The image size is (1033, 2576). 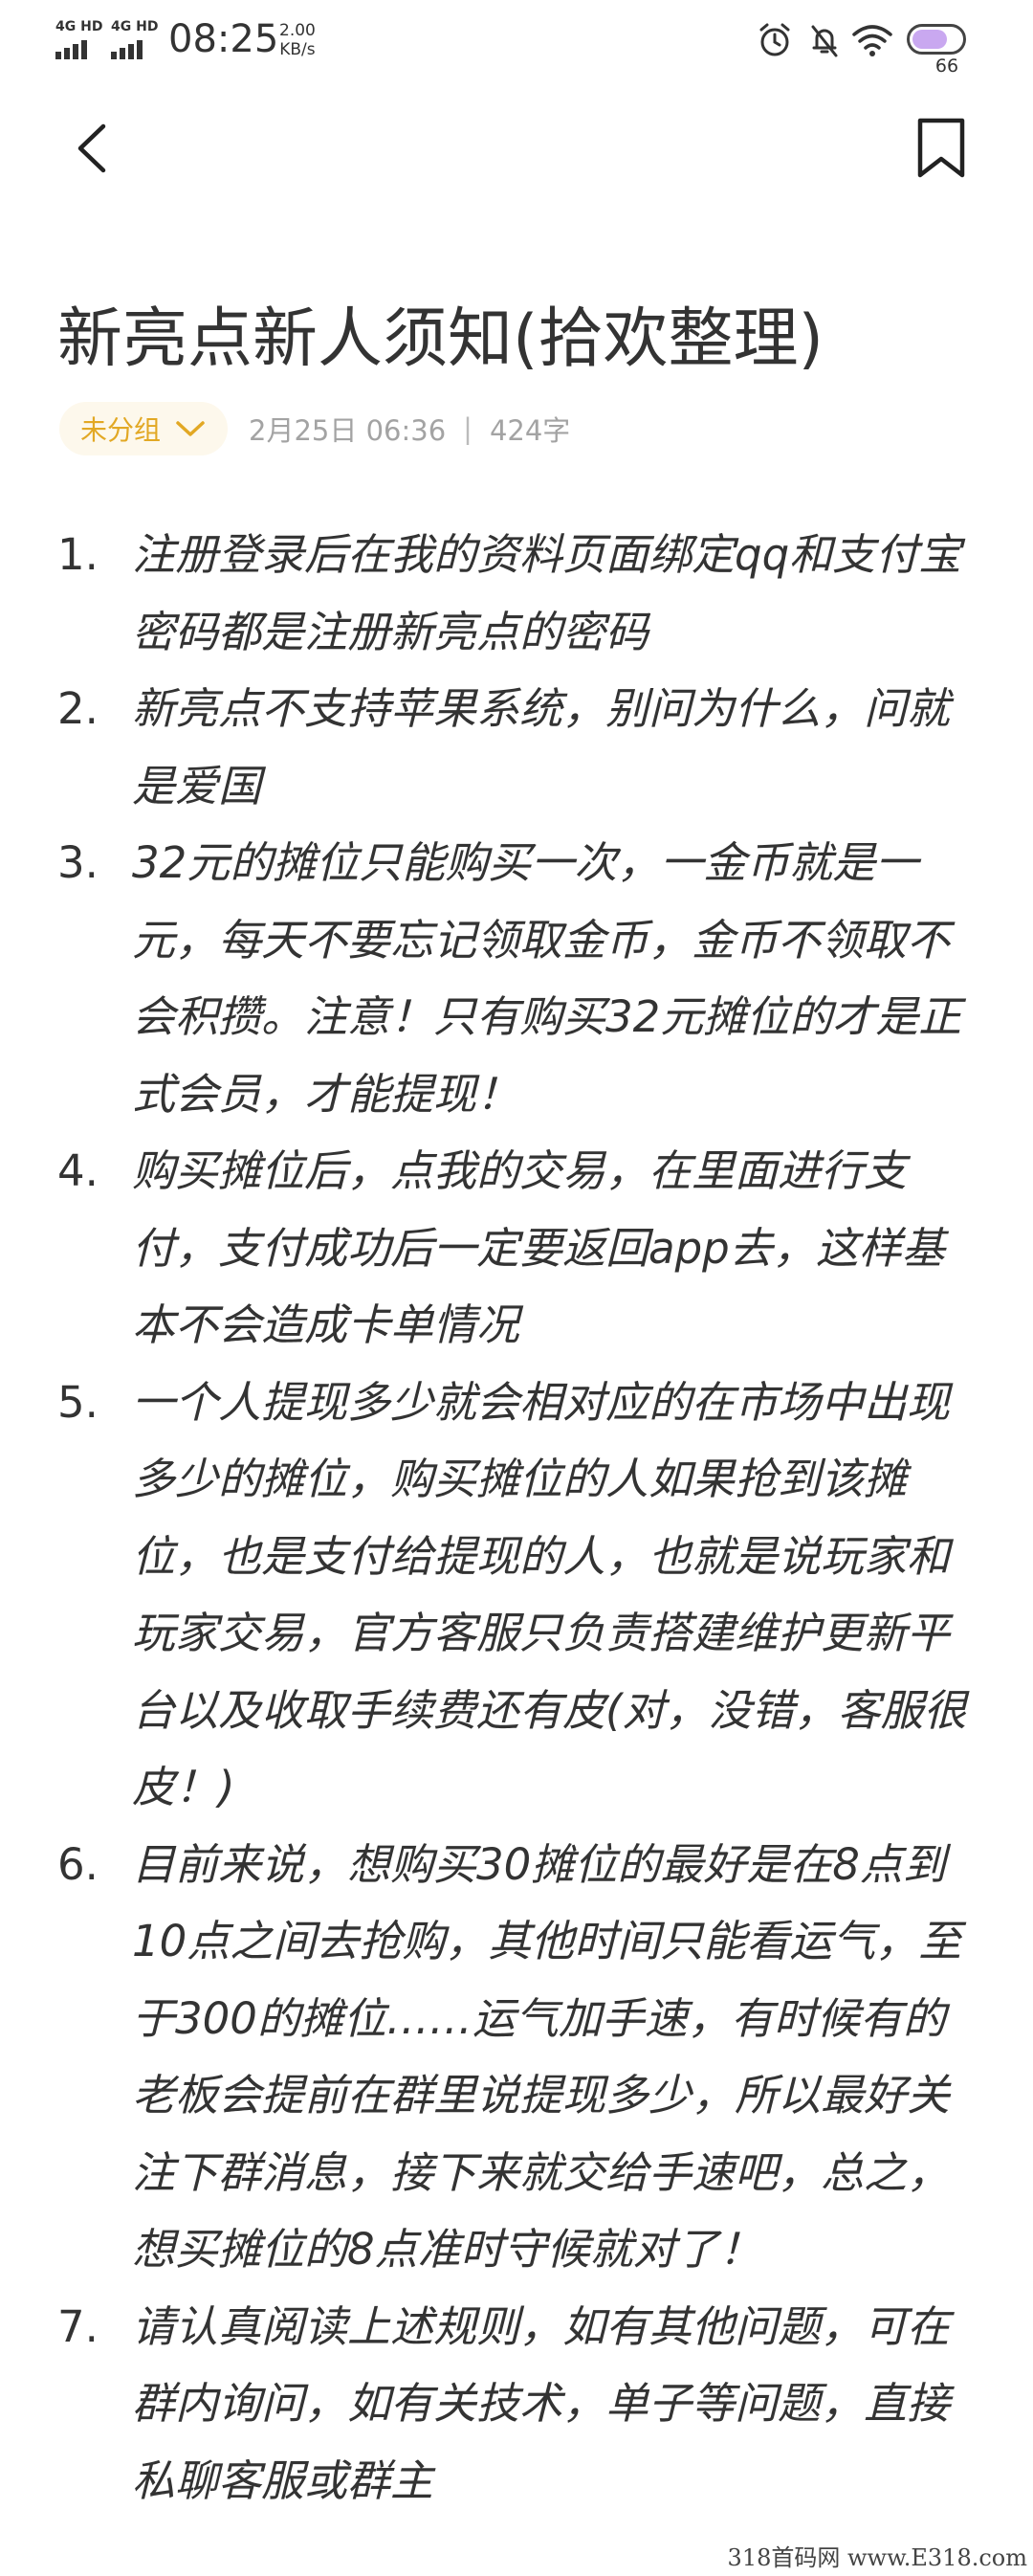 I want to click on item-number: 3., so click(x=78, y=862).